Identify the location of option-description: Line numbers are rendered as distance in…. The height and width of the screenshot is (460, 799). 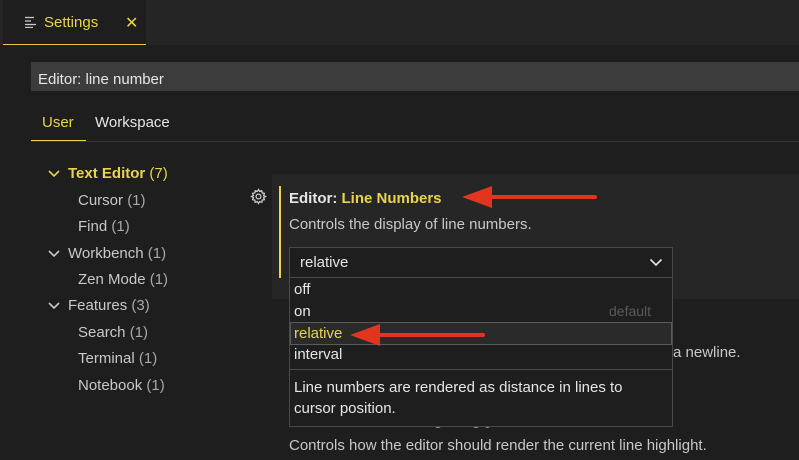
(458, 398).